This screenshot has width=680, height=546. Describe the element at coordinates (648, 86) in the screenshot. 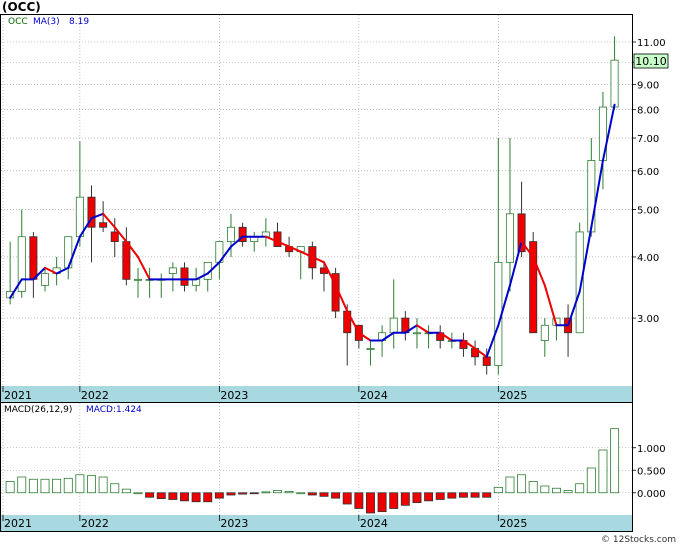

I see `price-y-tick-label: 9.00` at that location.